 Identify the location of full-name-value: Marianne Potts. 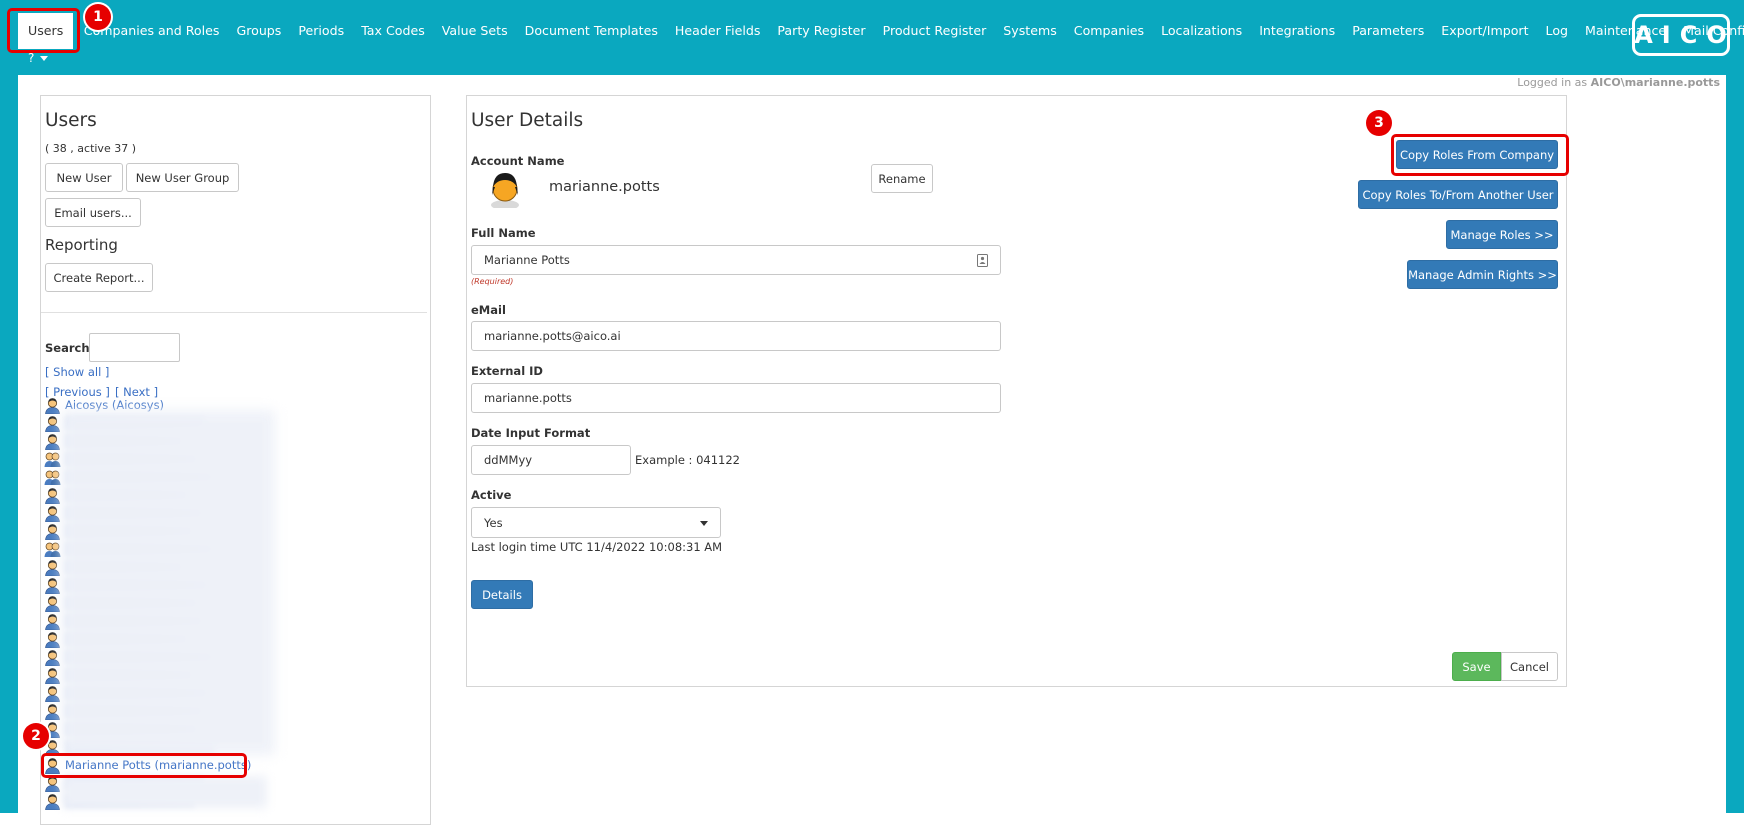
(527, 260).